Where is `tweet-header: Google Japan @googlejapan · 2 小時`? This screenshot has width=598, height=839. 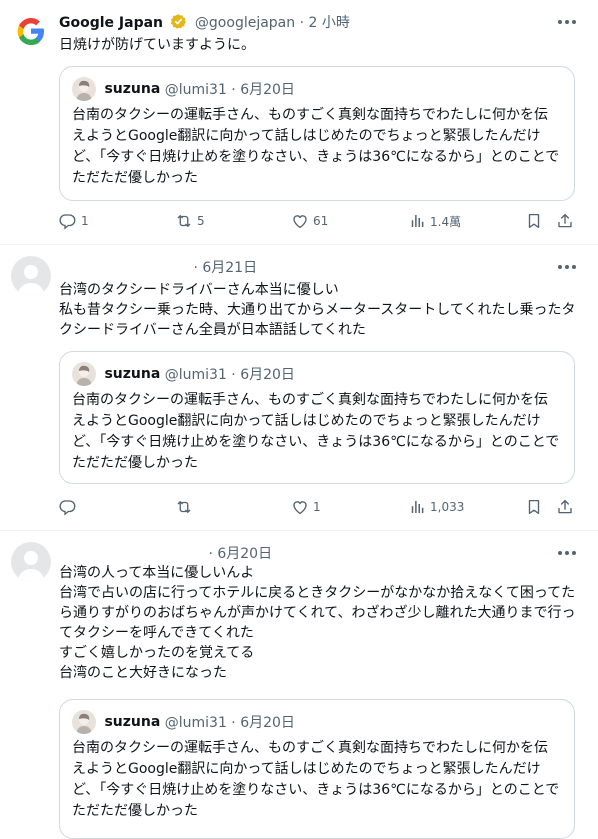
tweet-header: Google Japan @googlejapan · 2 小時 is located at coordinates (308, 22).